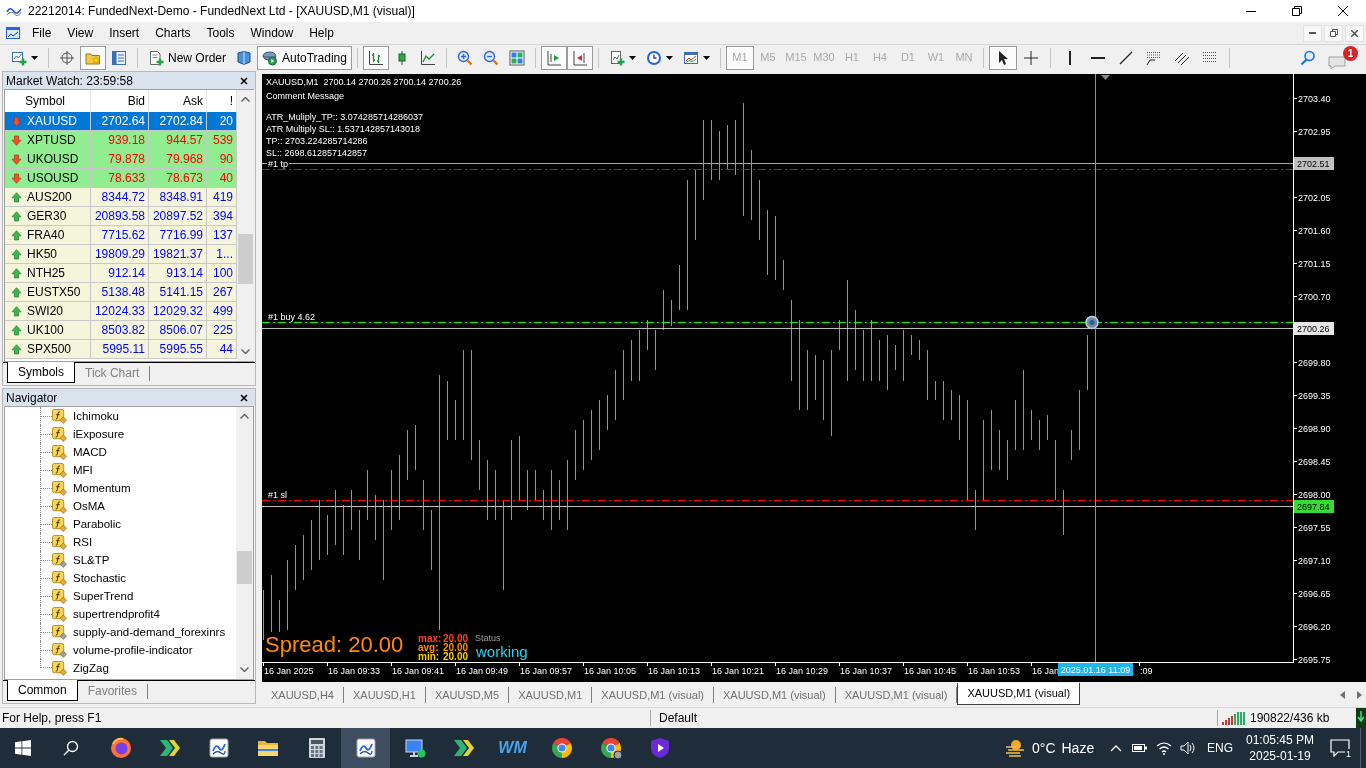  I want to click on triangle-marker-icon, so click(1105, 77).